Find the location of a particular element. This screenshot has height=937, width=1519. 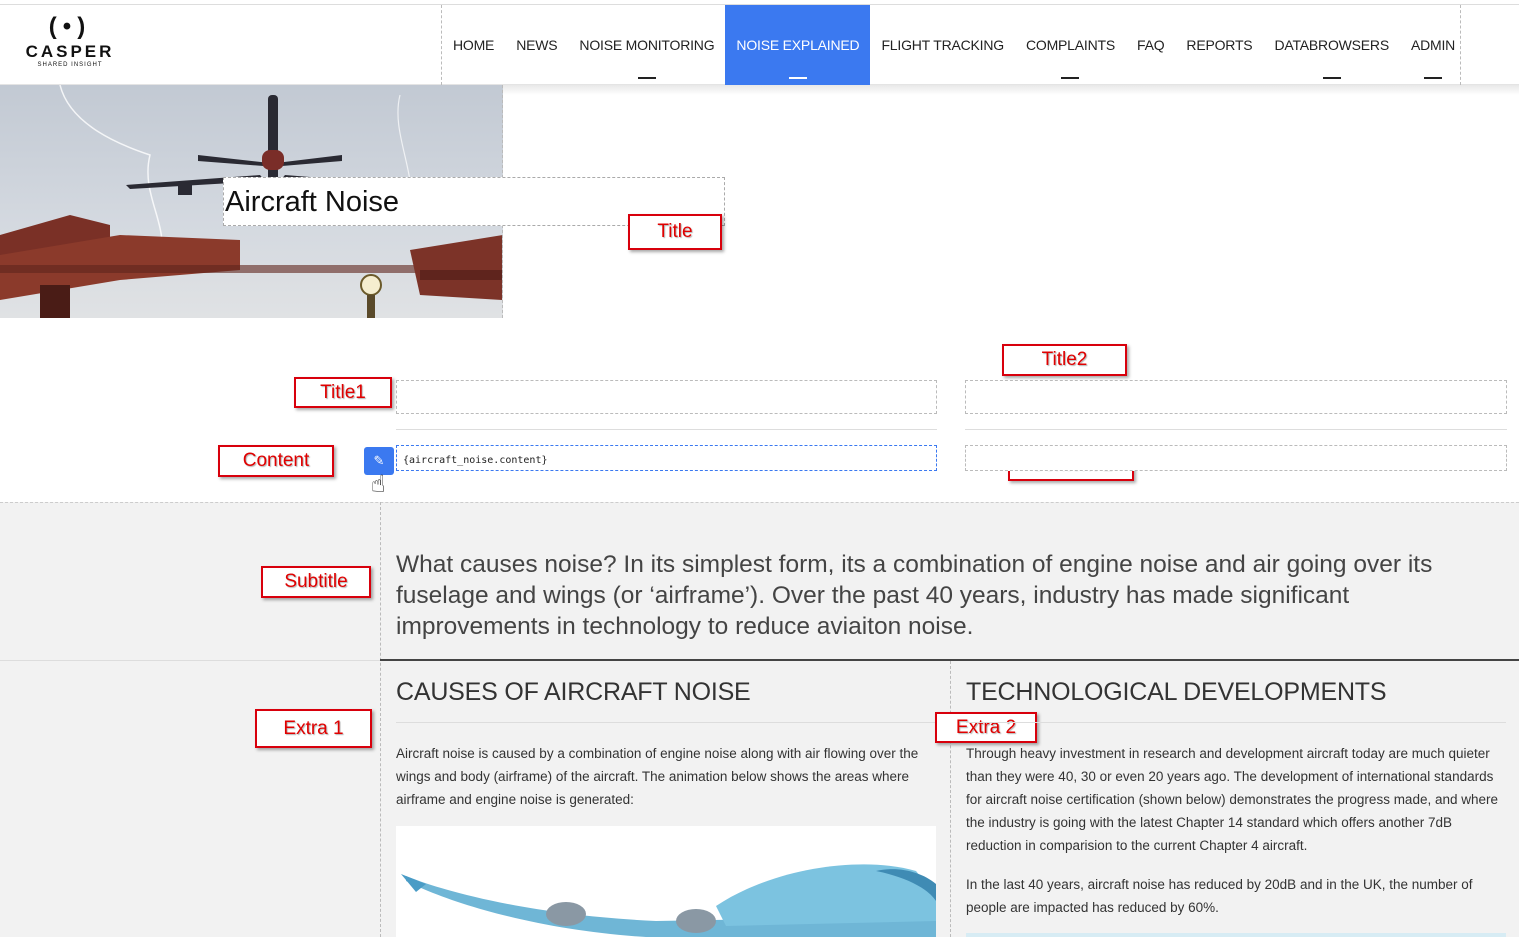

nav-item-label: COMPLAINTS is located at coordinates (1070, 45).